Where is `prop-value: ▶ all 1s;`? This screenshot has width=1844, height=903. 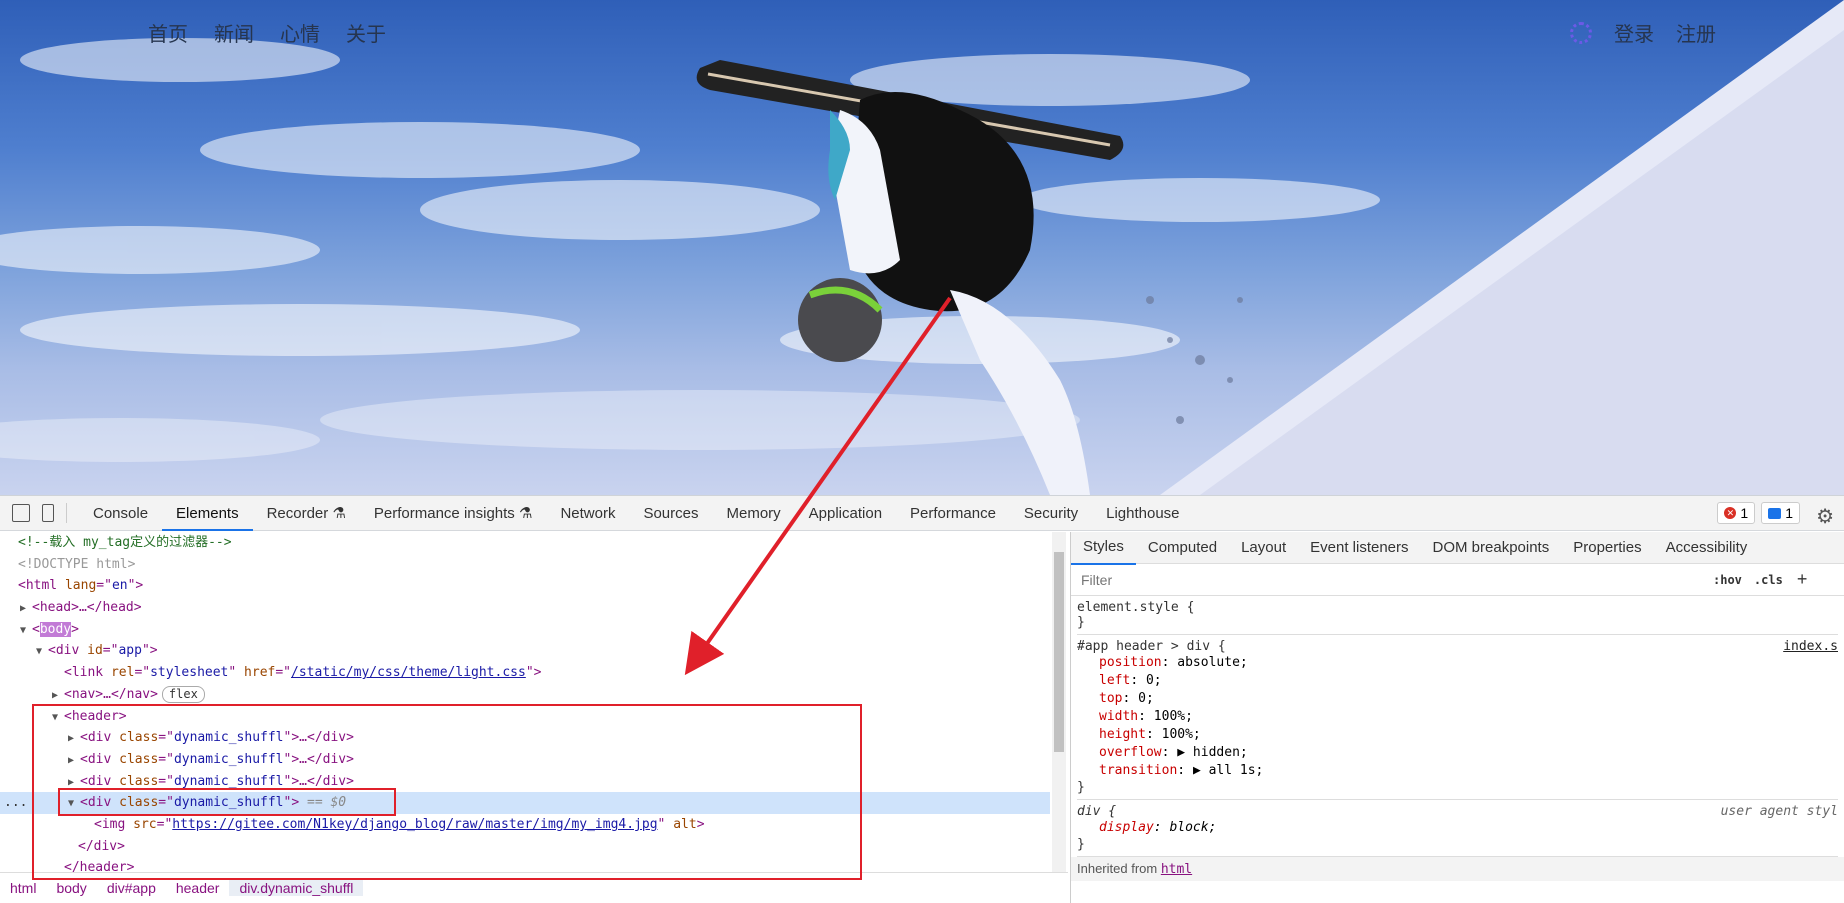
prop-value: ▶ all 1s; is located at coordinates (1228, 770).